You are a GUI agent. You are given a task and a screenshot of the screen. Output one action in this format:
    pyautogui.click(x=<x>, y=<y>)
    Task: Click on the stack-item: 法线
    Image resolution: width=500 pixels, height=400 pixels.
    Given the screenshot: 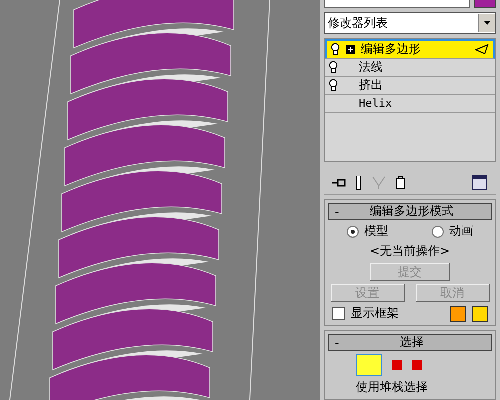 What is the action you would take?
    pyautogui.click(x=410, y=68)
    